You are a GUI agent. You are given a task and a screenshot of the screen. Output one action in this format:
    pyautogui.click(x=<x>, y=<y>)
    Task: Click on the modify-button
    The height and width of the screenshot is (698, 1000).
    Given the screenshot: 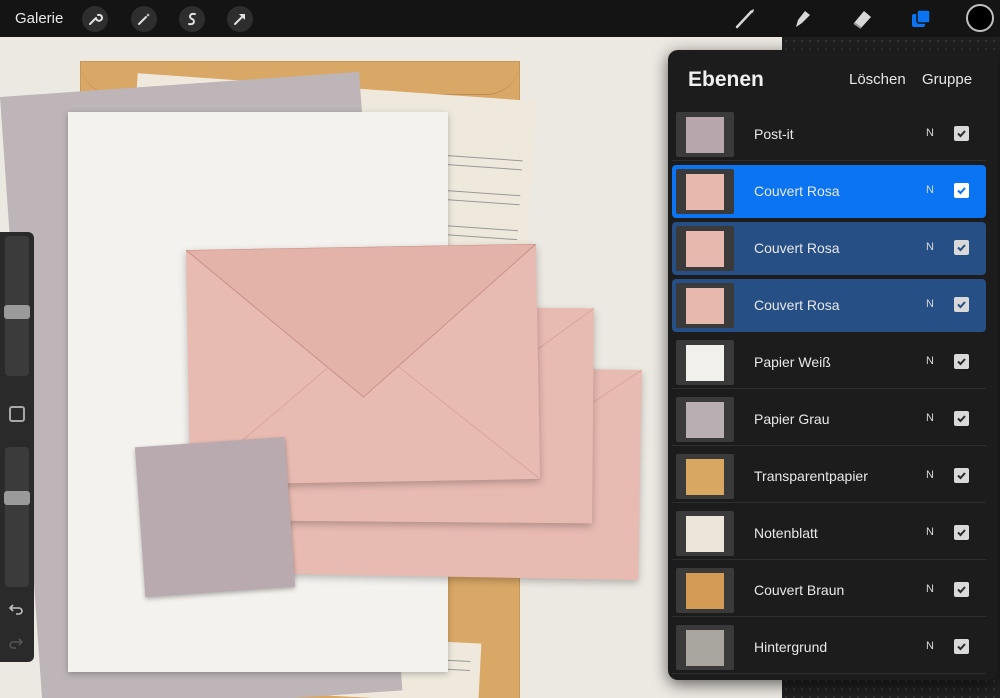 What is the action you would take?
    pyautogui.click(x=17, y=414)
    